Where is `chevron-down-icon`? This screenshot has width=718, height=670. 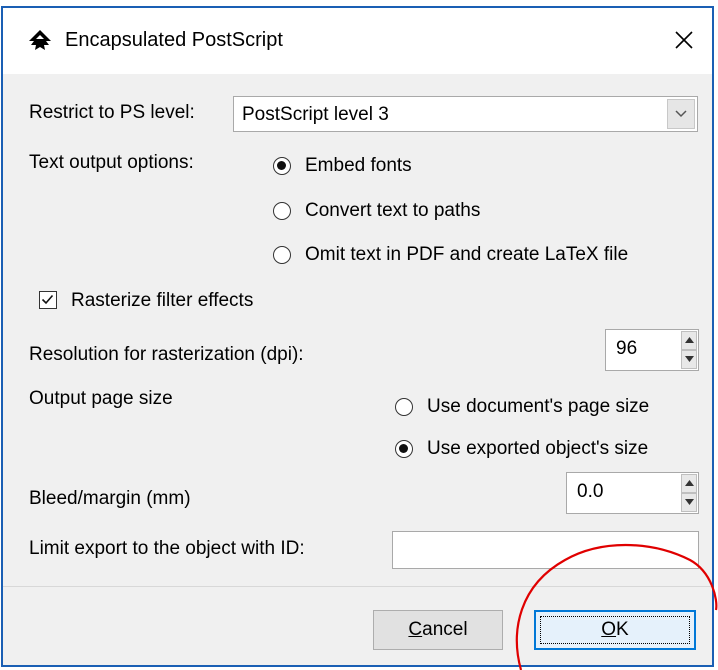
chevron-down-icon is located at coordinates (681, 114).